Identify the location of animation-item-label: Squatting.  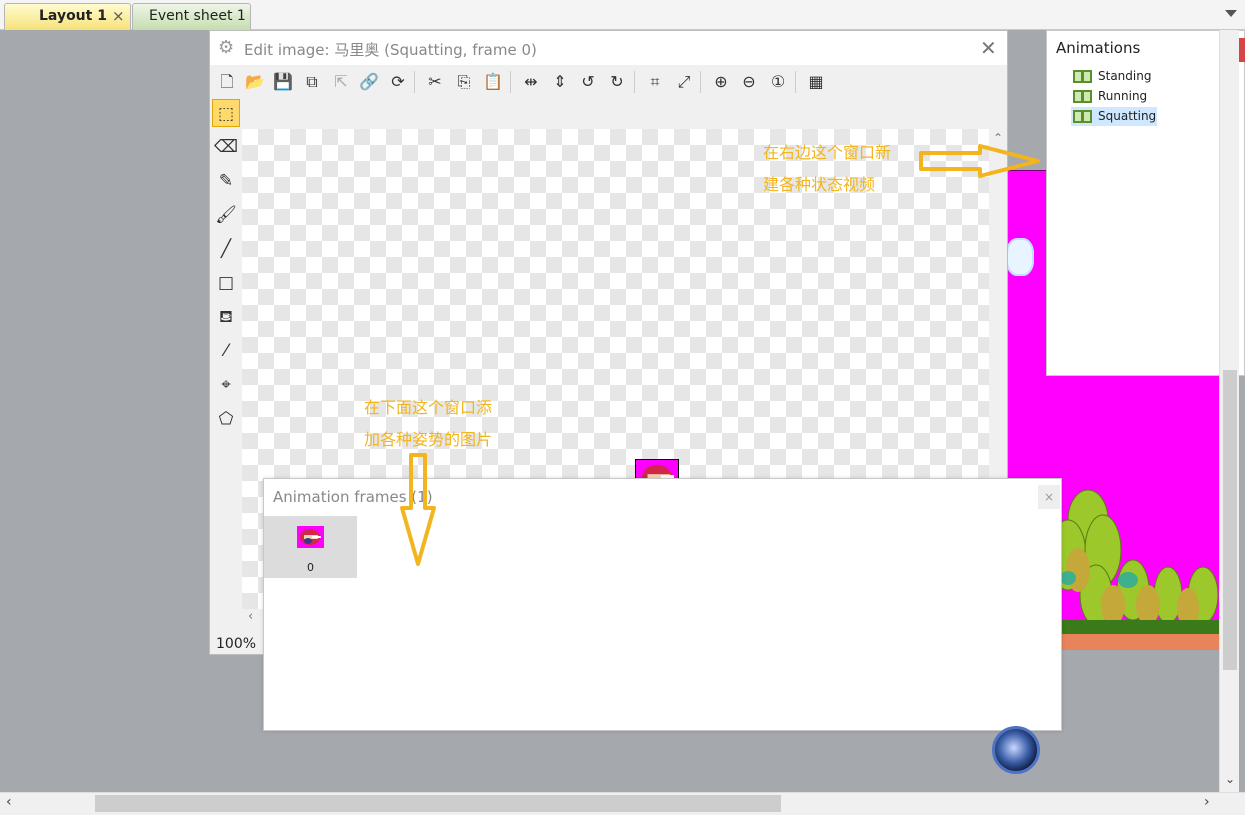
(1127, 116).